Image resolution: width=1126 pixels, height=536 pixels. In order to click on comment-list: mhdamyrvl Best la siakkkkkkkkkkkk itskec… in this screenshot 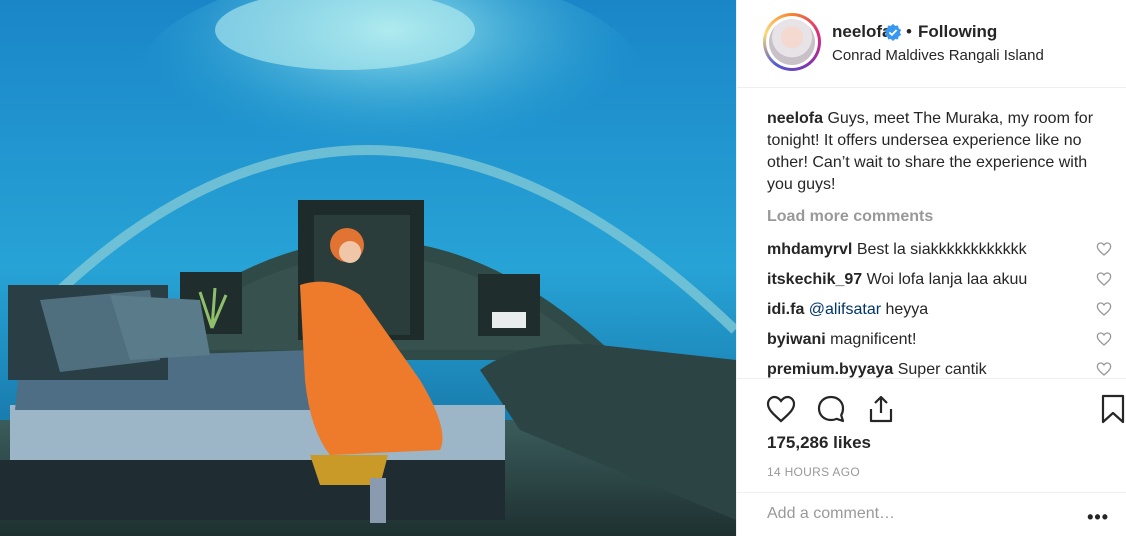, I will do `click(939, 315)`.